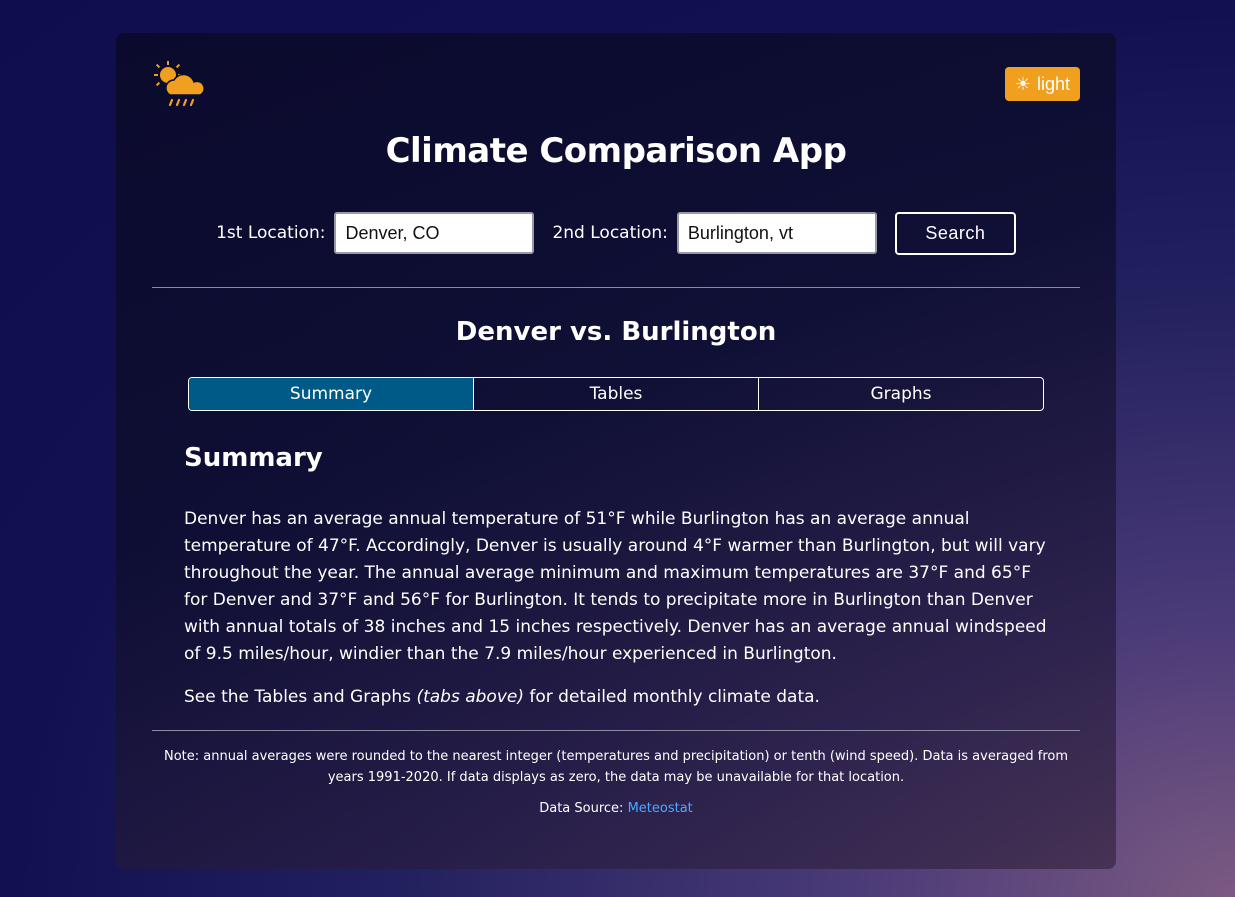 This screenshot has height=897, width=1235. Describe the element at coordinates (901, 394) in the screenshot. I see `tab-graphs: Graphs` at that location.